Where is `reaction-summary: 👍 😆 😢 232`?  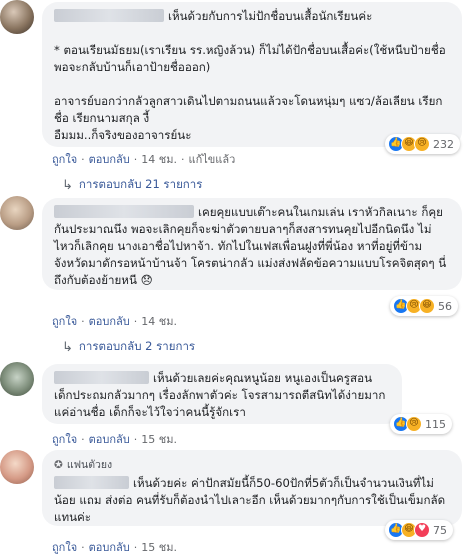 reaction-summary: 👍 😆 😢 232 is located at coordinates (422, 144).